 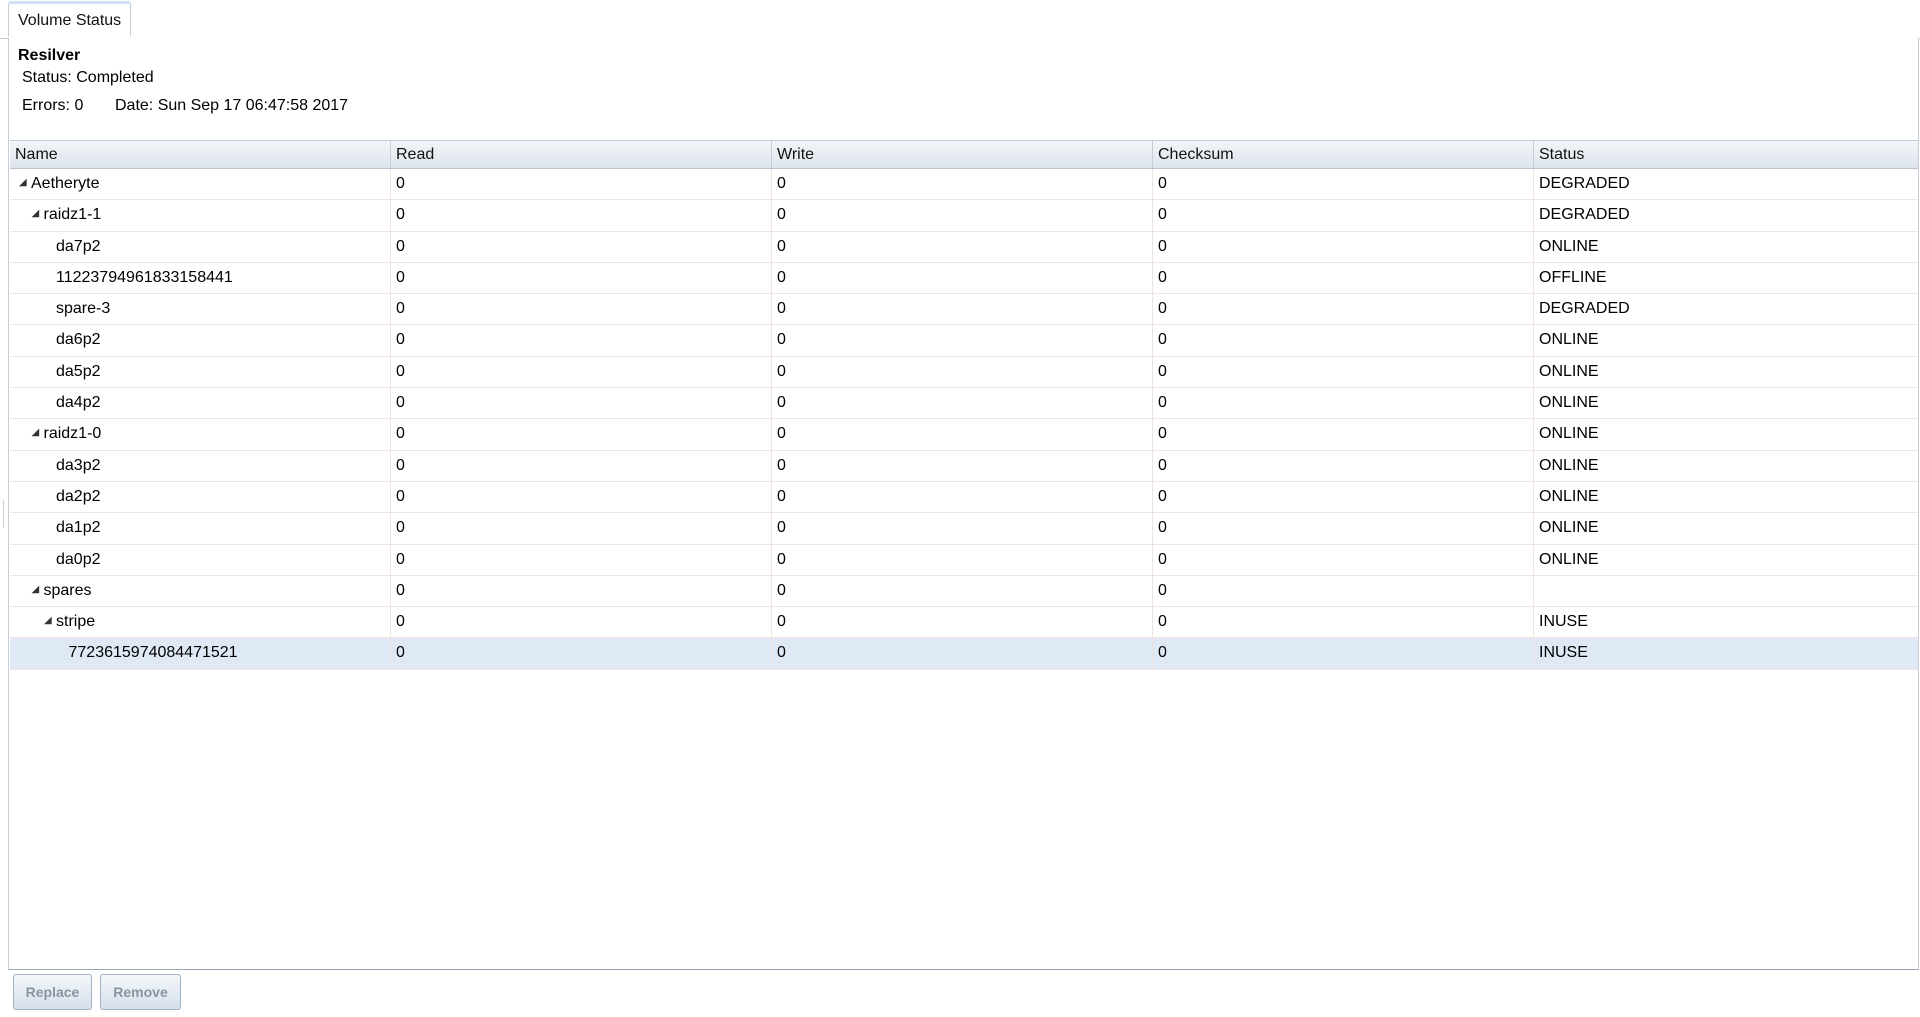 I want to click on row-name-label: raidz1-1, so click(x=72, y=215).